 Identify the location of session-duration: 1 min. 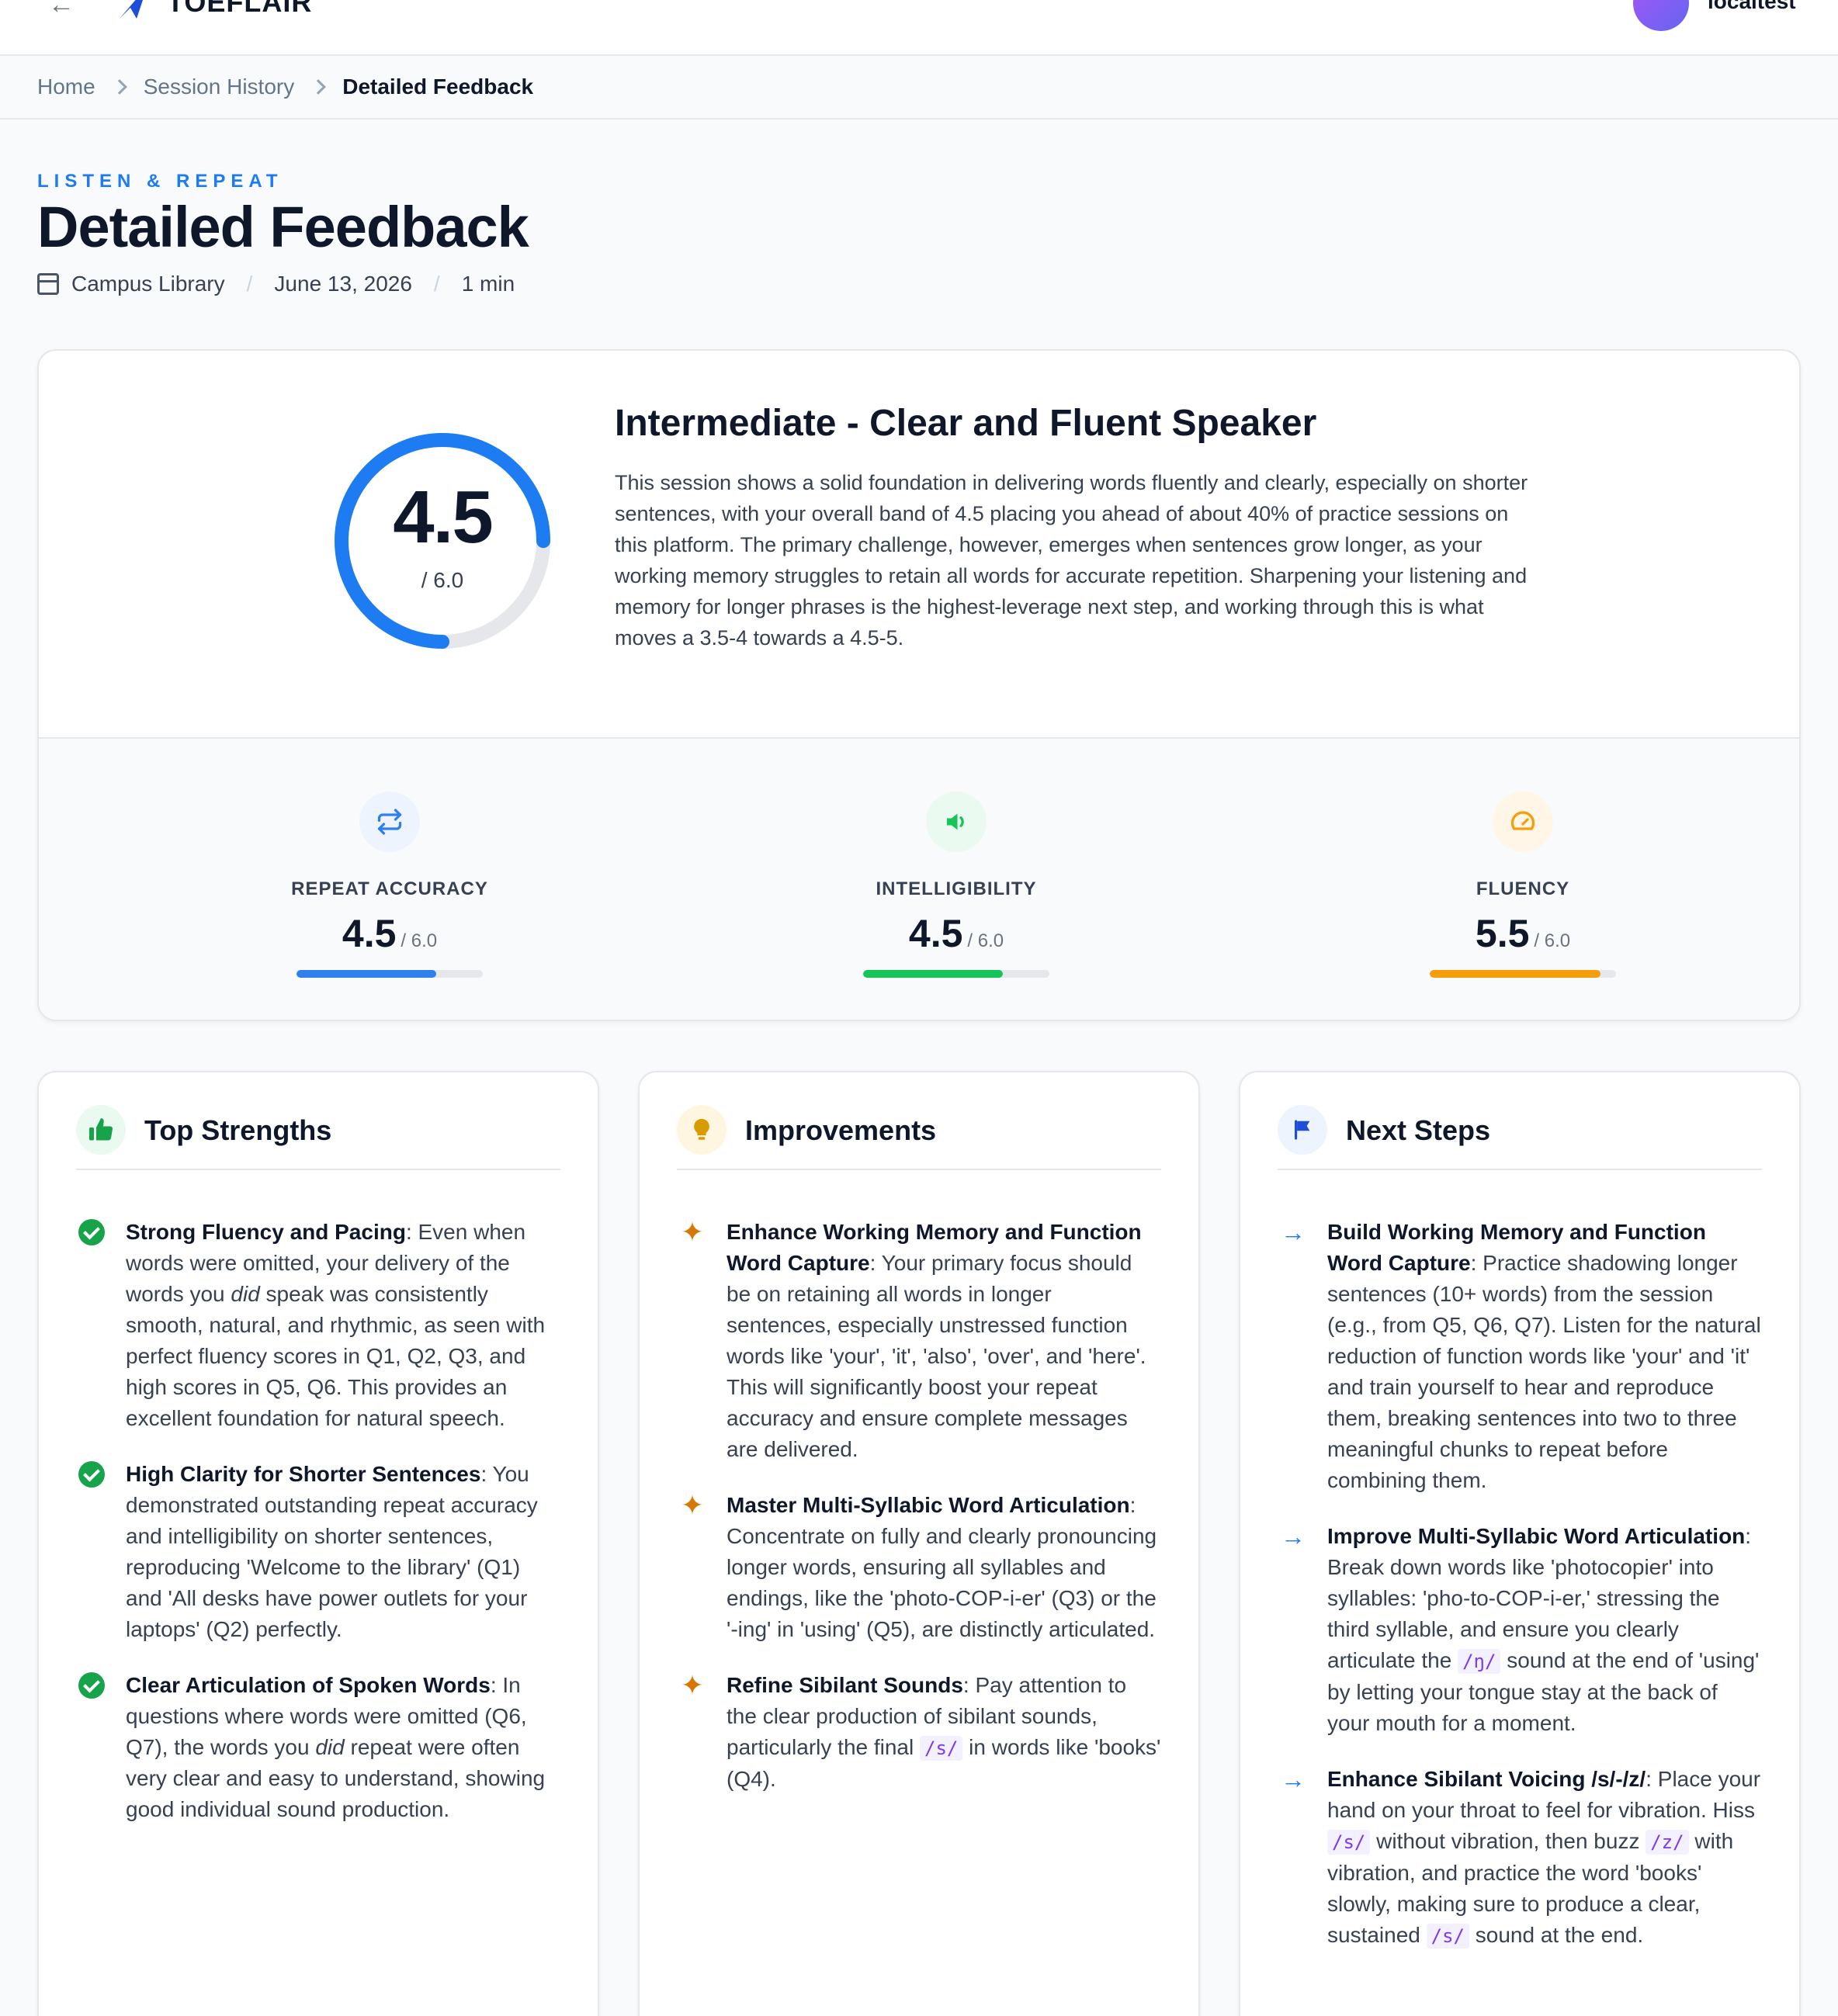
(488, 284).